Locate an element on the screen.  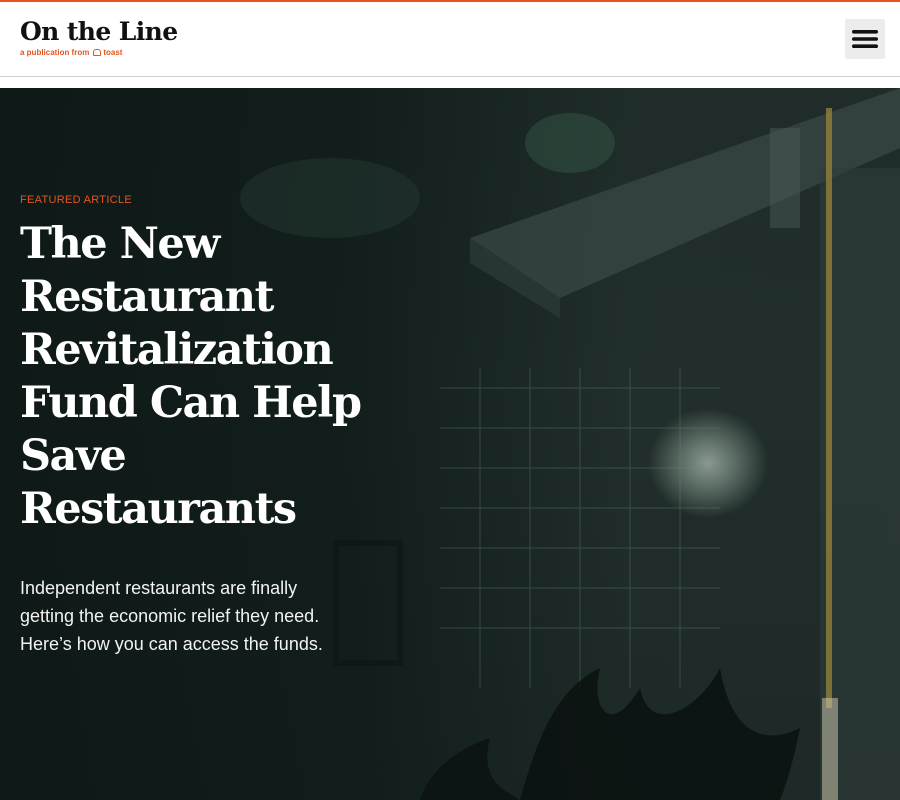
featured-article-label: FEATURED ARTICLE is located at coordinates (76, 200).